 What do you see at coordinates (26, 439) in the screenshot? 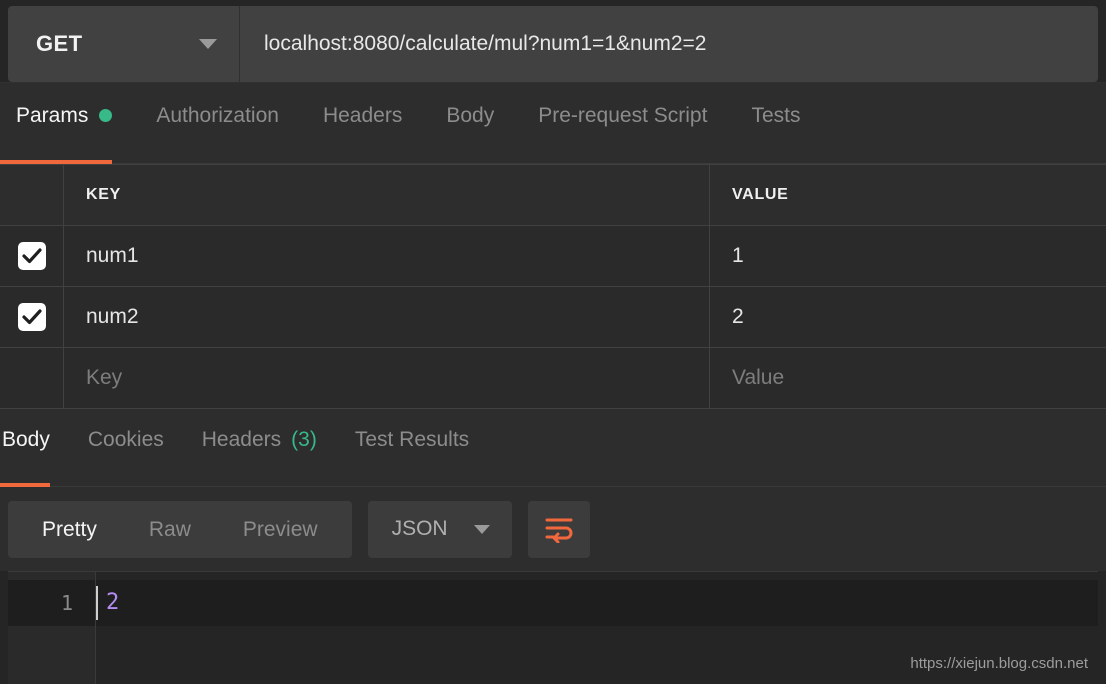
I see `response-tab-body-label: Body` at bounding box center [26, 439].